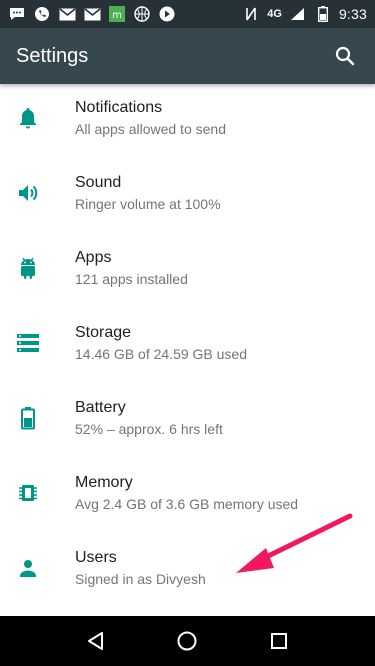 Image resolution: width=375 pixels, height=666 pixels. What do you see at coordinates (131, 278) in the screenshot?
I see `item-subtitle: 121 apps installed` at bounding box center [131, 278].